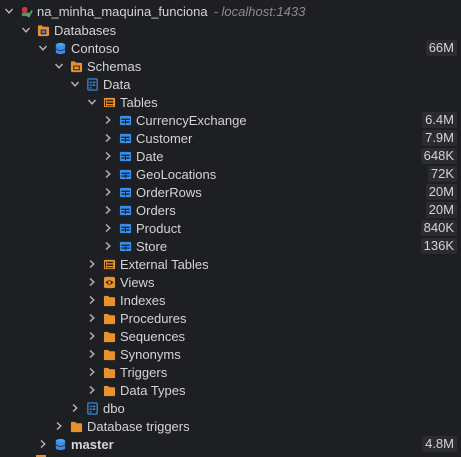  What do you see at coordinates (43, 30) in the screenshot?
I see `databases-folder-icon` at bounding box center [43, 30].